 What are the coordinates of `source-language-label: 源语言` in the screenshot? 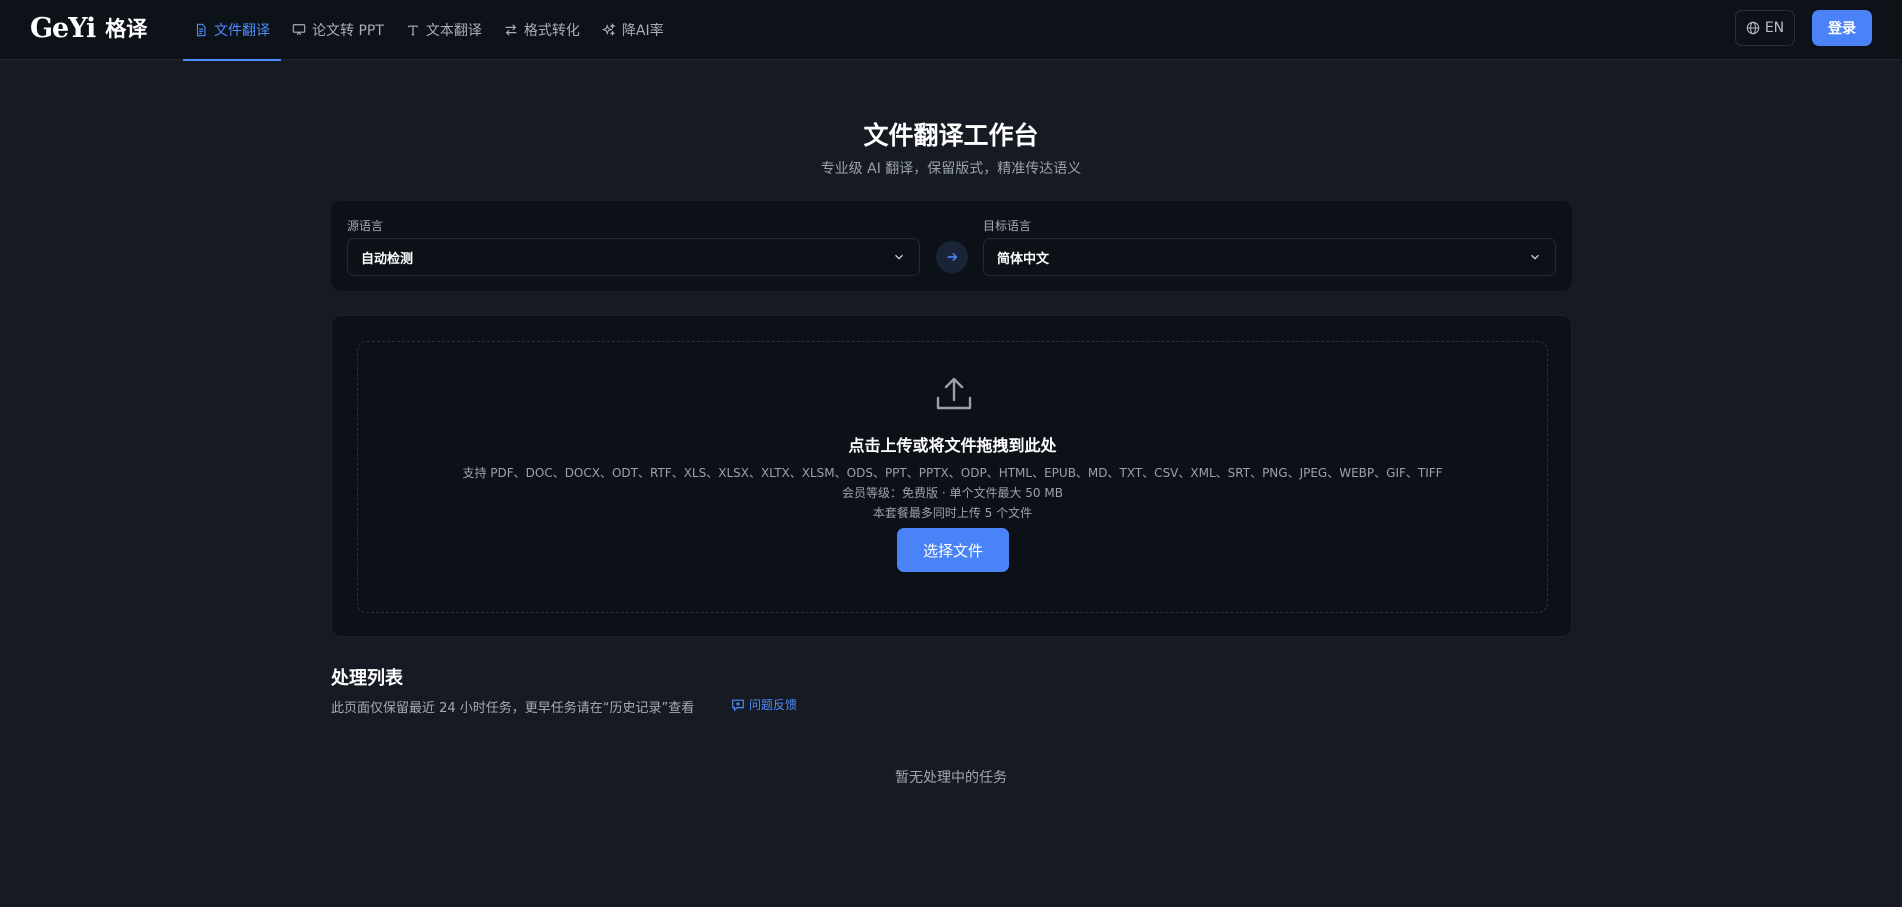 It's located at (365, 226).